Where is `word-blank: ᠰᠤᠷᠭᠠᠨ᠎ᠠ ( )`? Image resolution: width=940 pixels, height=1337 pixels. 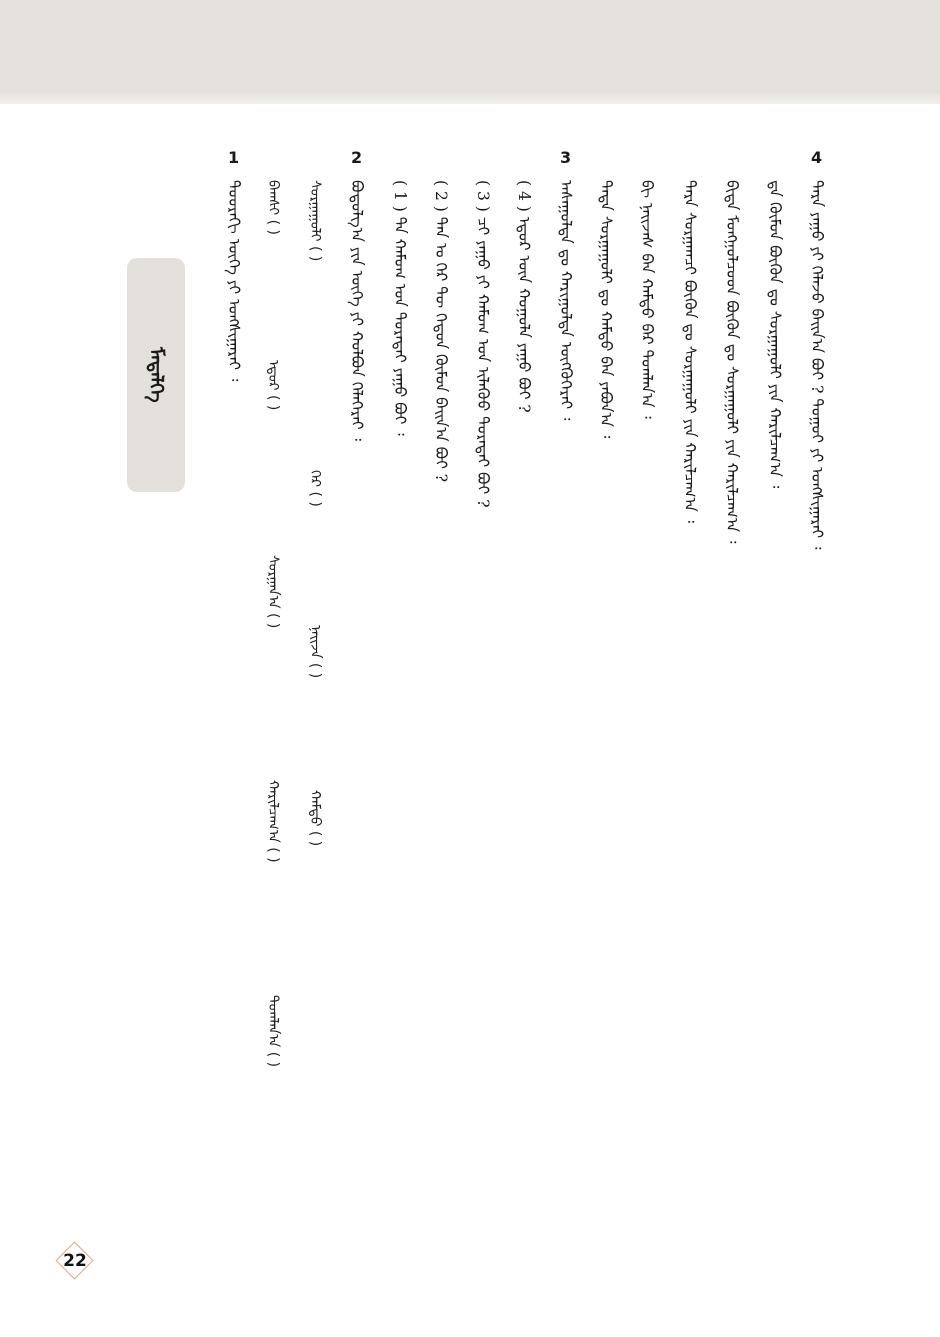
word-blank: ᠰᠤᠷᠭᠠᠨ᠎ᠠ ( ) is located at coordinates (273, 591).